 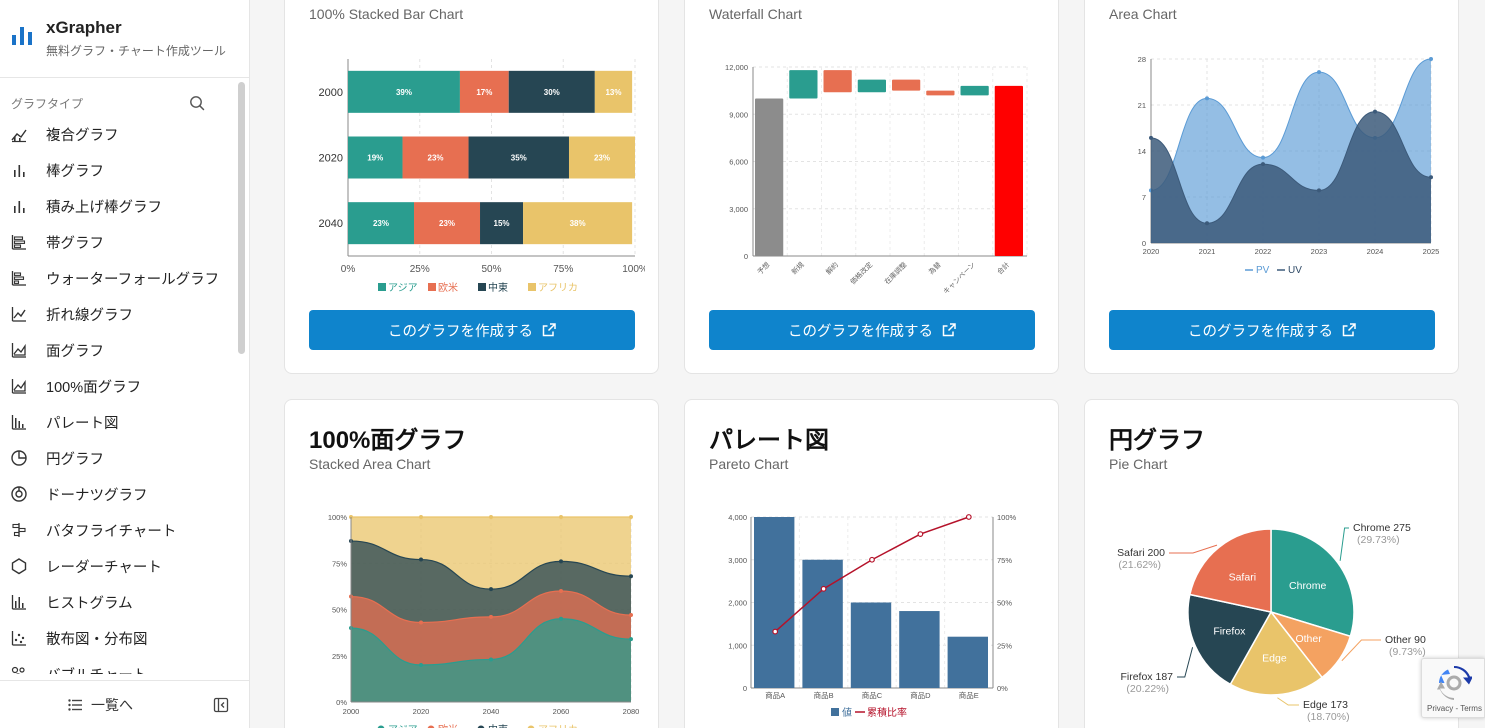 I want to click on sidebar-item-label: 複合グラフ, so click(x=82, y=135).